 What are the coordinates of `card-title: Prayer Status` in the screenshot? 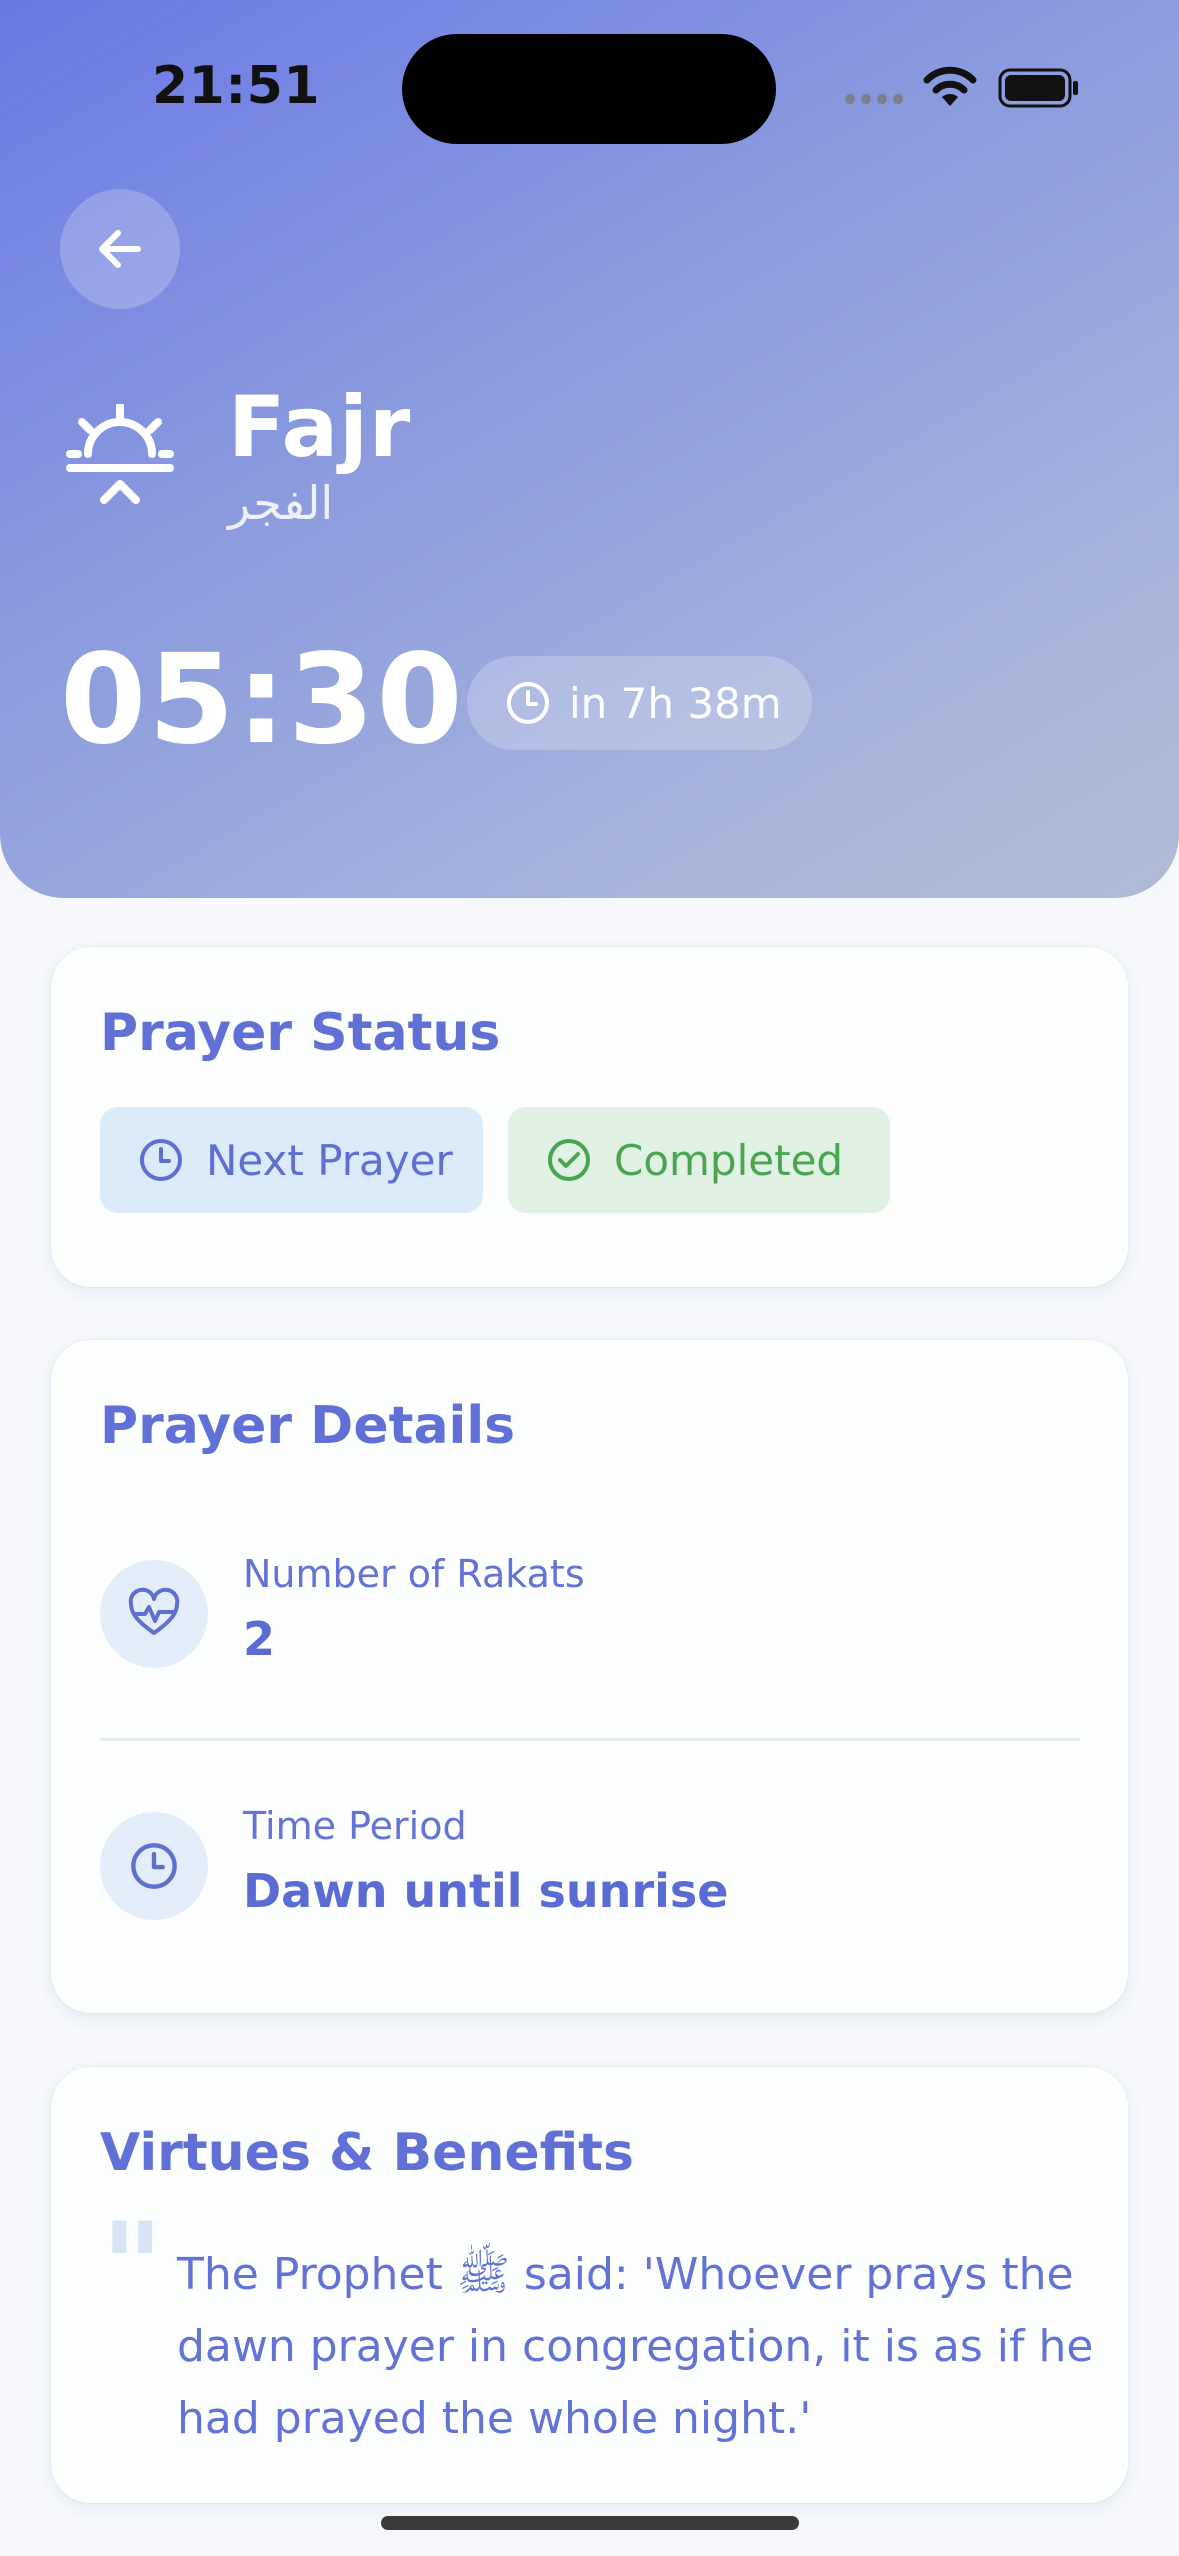 It's located at (300, 1033).